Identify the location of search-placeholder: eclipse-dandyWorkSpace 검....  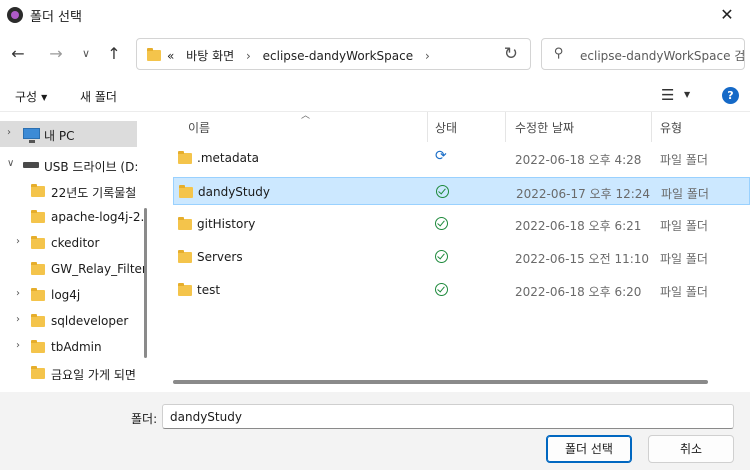
(662, 56).